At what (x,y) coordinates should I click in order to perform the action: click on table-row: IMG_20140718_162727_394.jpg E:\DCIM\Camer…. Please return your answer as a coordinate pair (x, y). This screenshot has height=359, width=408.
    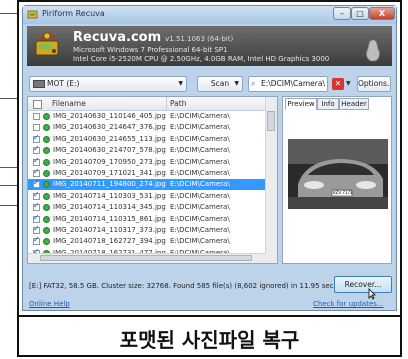
    Looking at the image, I should click on (147, 241).